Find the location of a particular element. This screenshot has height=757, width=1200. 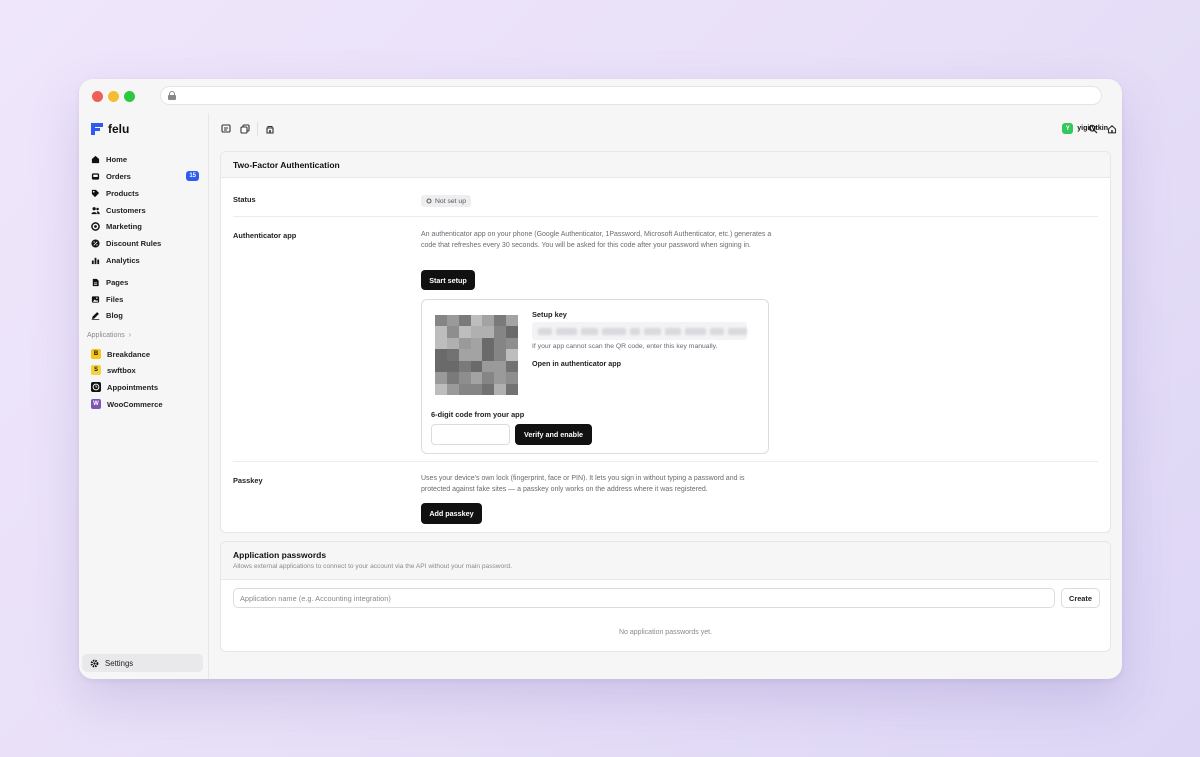

page-icon is located at coordinates (95, 282).